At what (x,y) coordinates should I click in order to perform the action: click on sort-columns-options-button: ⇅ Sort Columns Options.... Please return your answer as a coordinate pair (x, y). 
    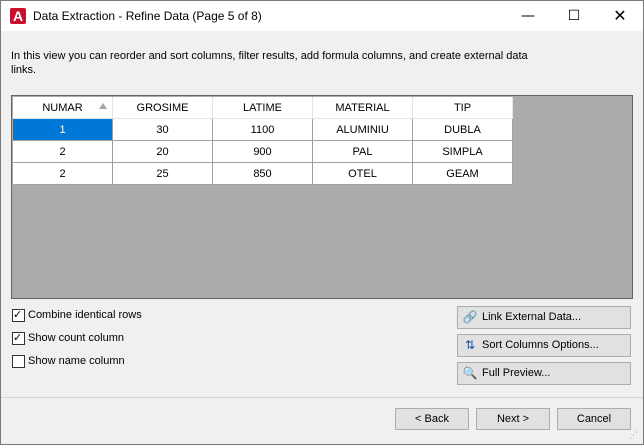
    Looking at the image, I should click on (544, 345).